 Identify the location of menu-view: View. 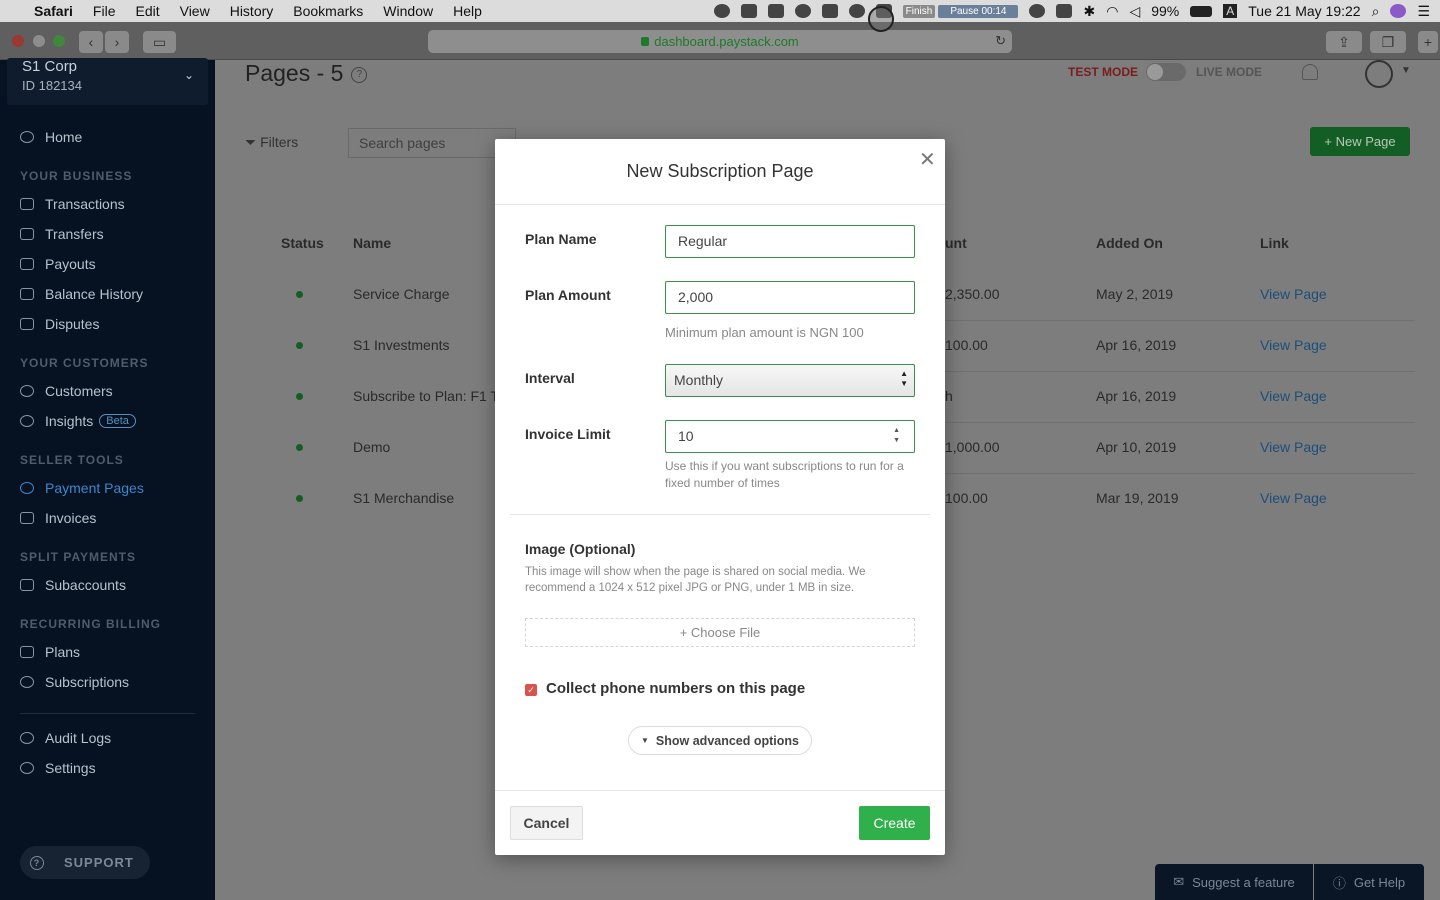
(195, 11).